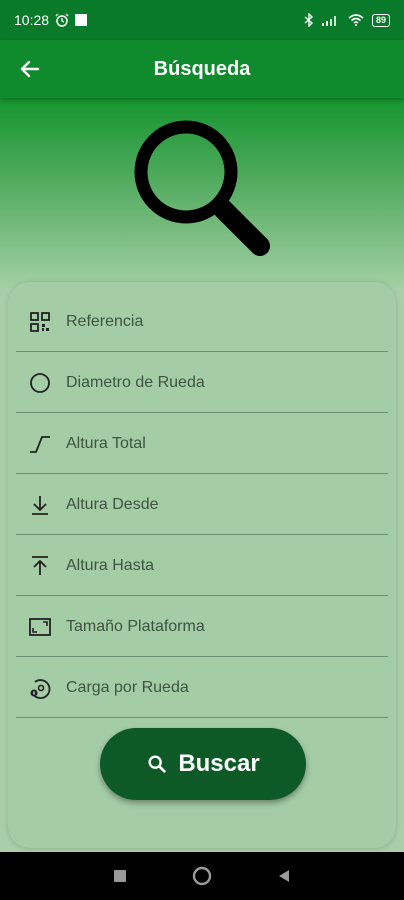  Describe the element at coordinates (40, 626) in the screenshot. I see `platform-size-icon` at that location.